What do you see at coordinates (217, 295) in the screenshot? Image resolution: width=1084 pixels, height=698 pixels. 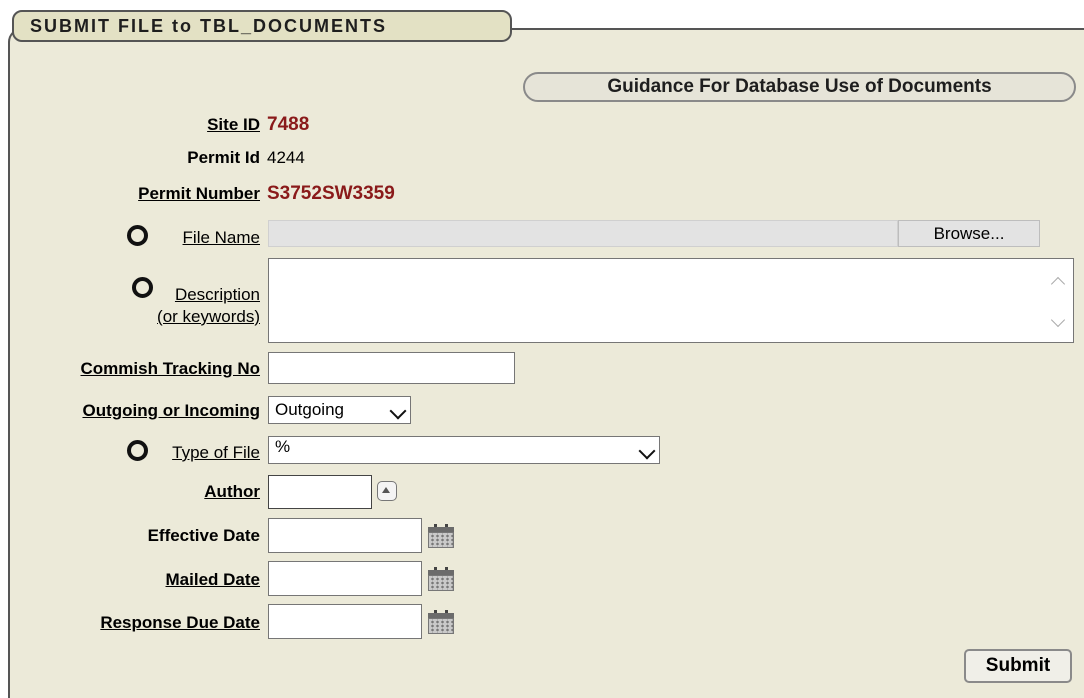 I see `description-label: Description` at bounding box center [217, 295].